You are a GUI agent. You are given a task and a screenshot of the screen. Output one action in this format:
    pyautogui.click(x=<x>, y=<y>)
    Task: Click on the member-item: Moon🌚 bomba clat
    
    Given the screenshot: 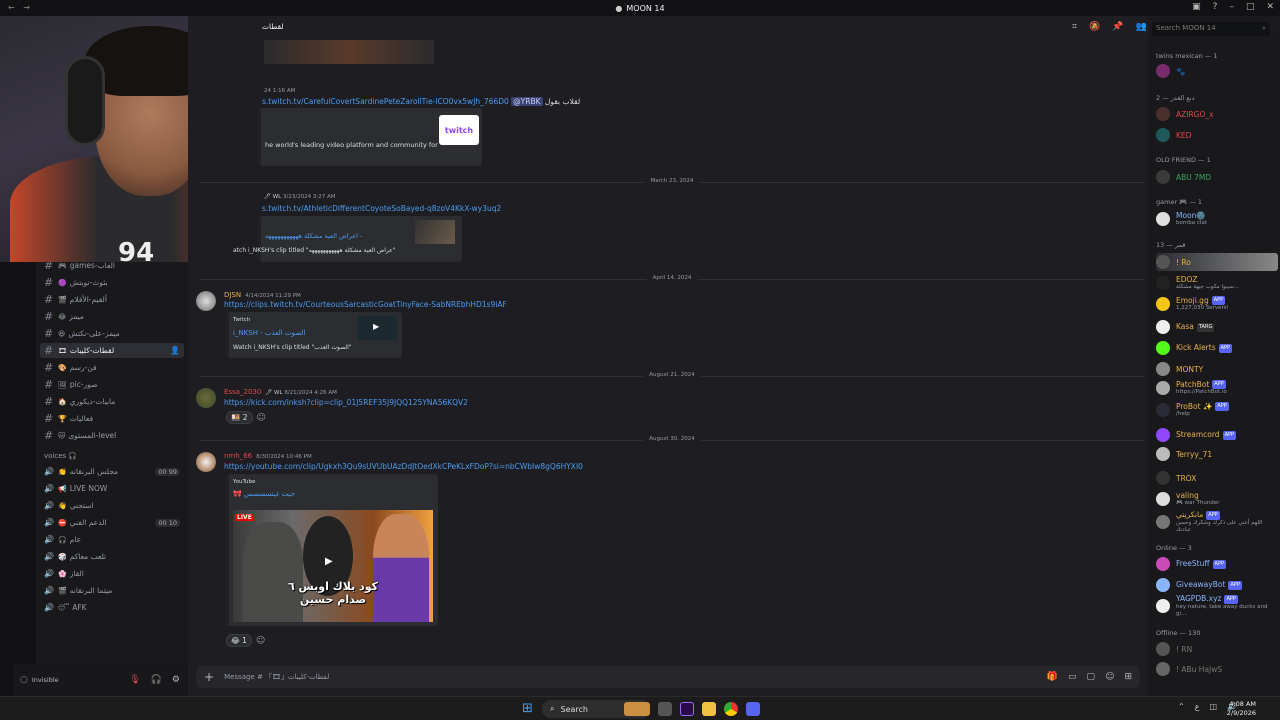 What is the action you would take?
    pyautogui.click(x=1217, y=219)
    